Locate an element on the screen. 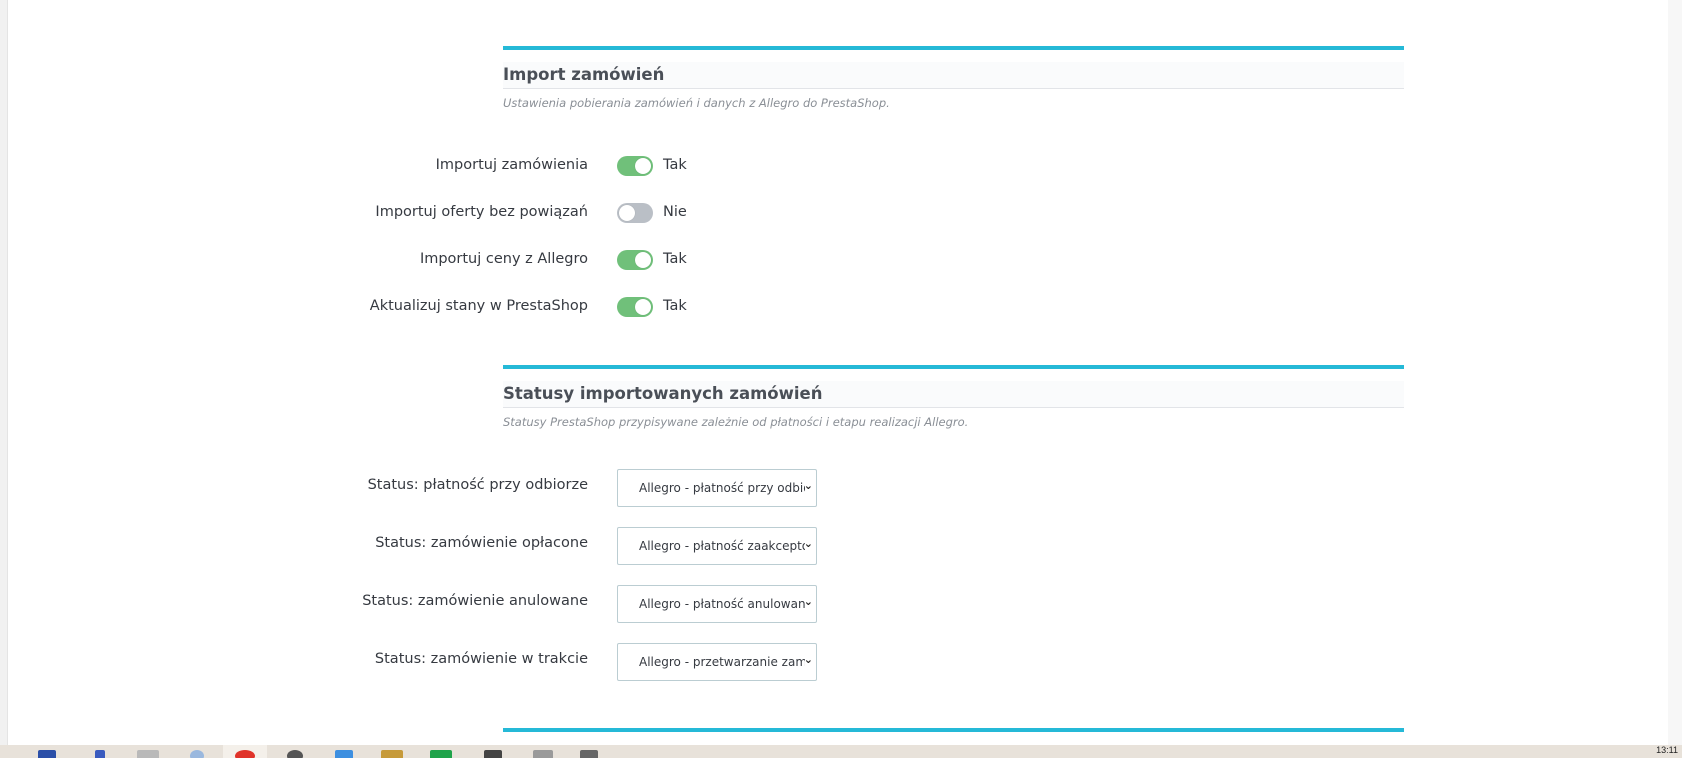 The image size is (1682, 758). section-title-import: Import zamówień is located at coordinates (953, 75).